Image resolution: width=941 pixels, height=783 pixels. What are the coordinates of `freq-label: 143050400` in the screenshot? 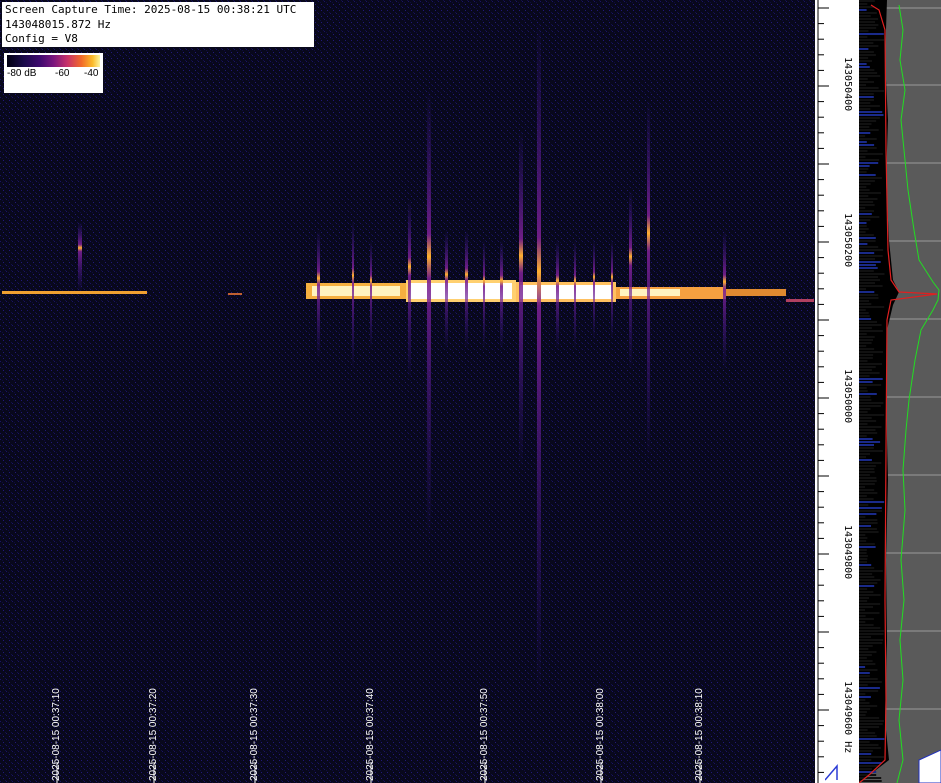 It's located at (847, 84).